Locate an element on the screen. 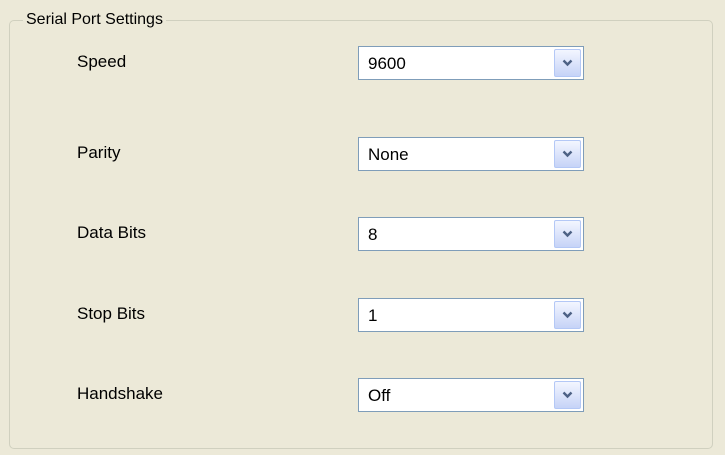 The height and width of the screenshot is (455, 725). data-bits-row: Data Bits 8 is located at coordinates (362, 237).